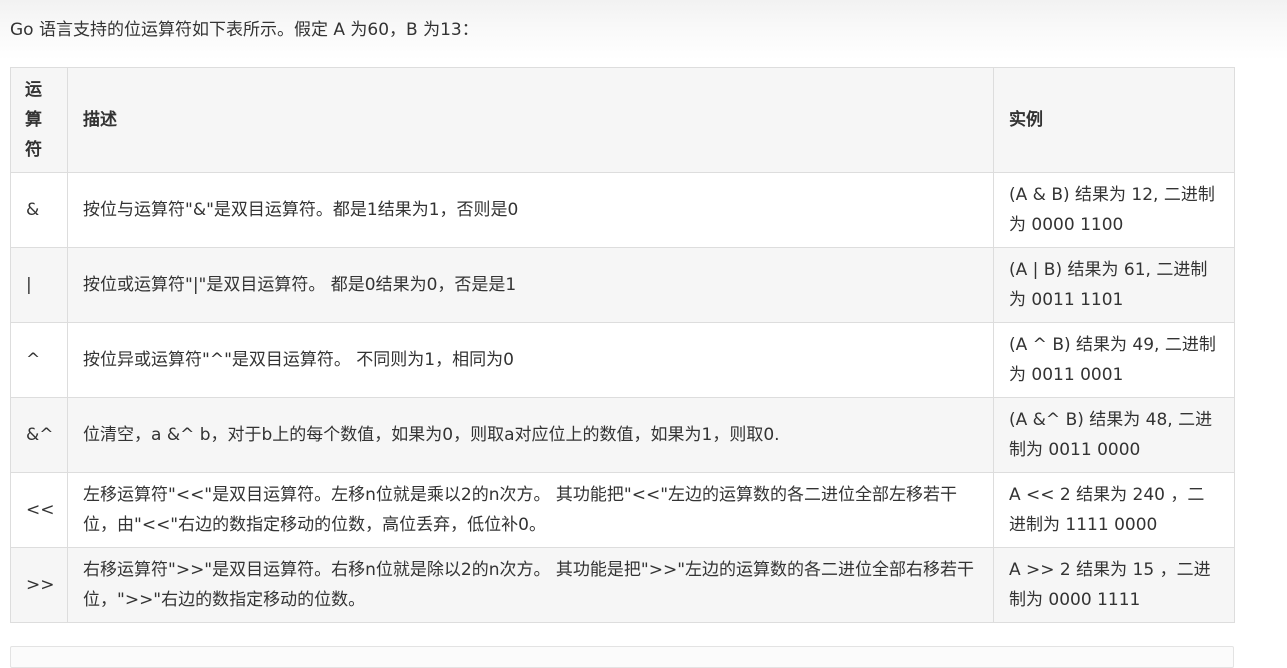  I want to click on next-code-block, so click(622, 657).